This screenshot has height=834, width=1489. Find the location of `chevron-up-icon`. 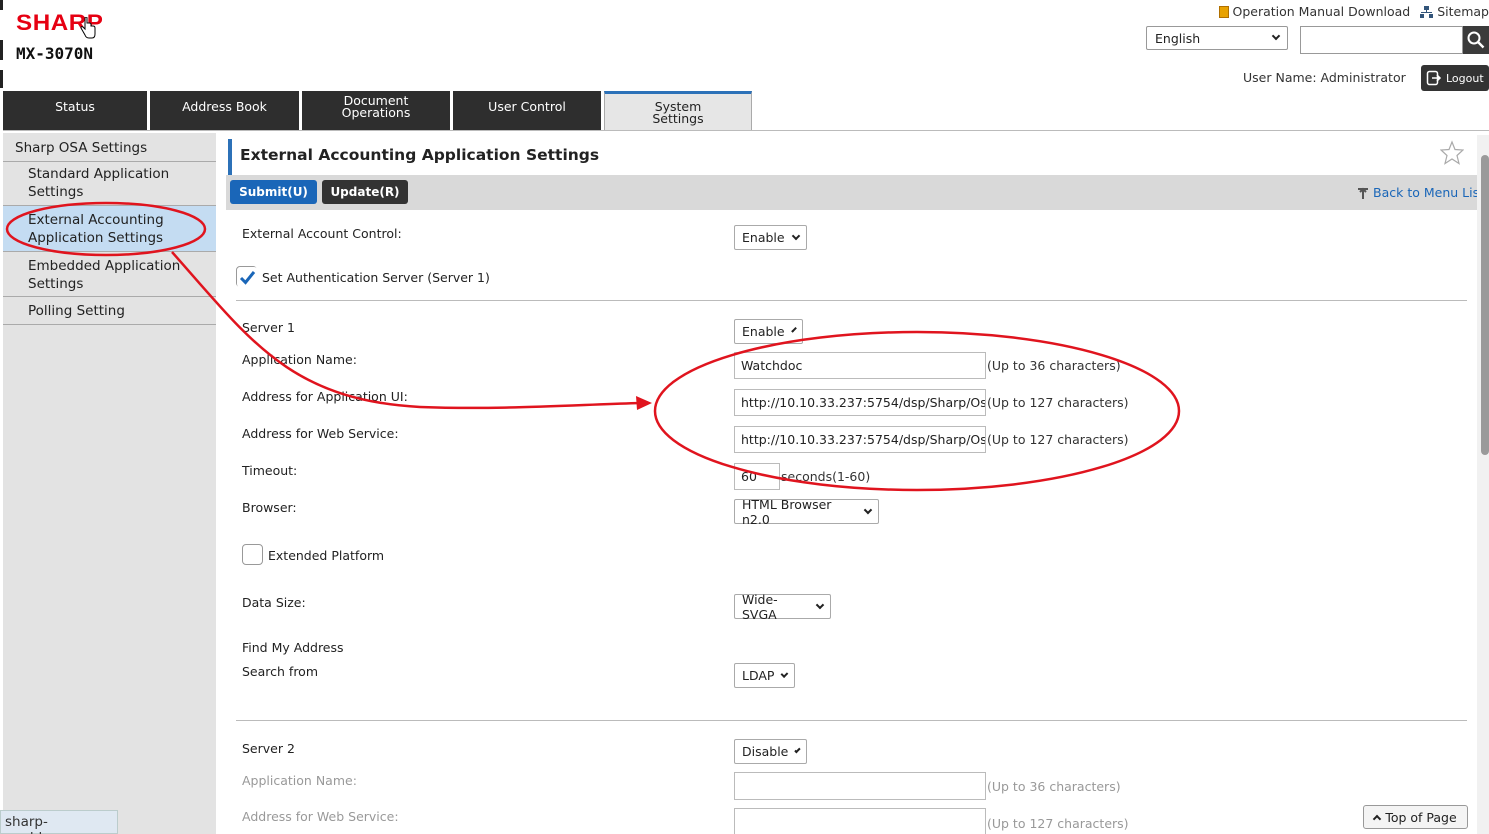

chevron-up-icon is located at coordinates (1377, 819).